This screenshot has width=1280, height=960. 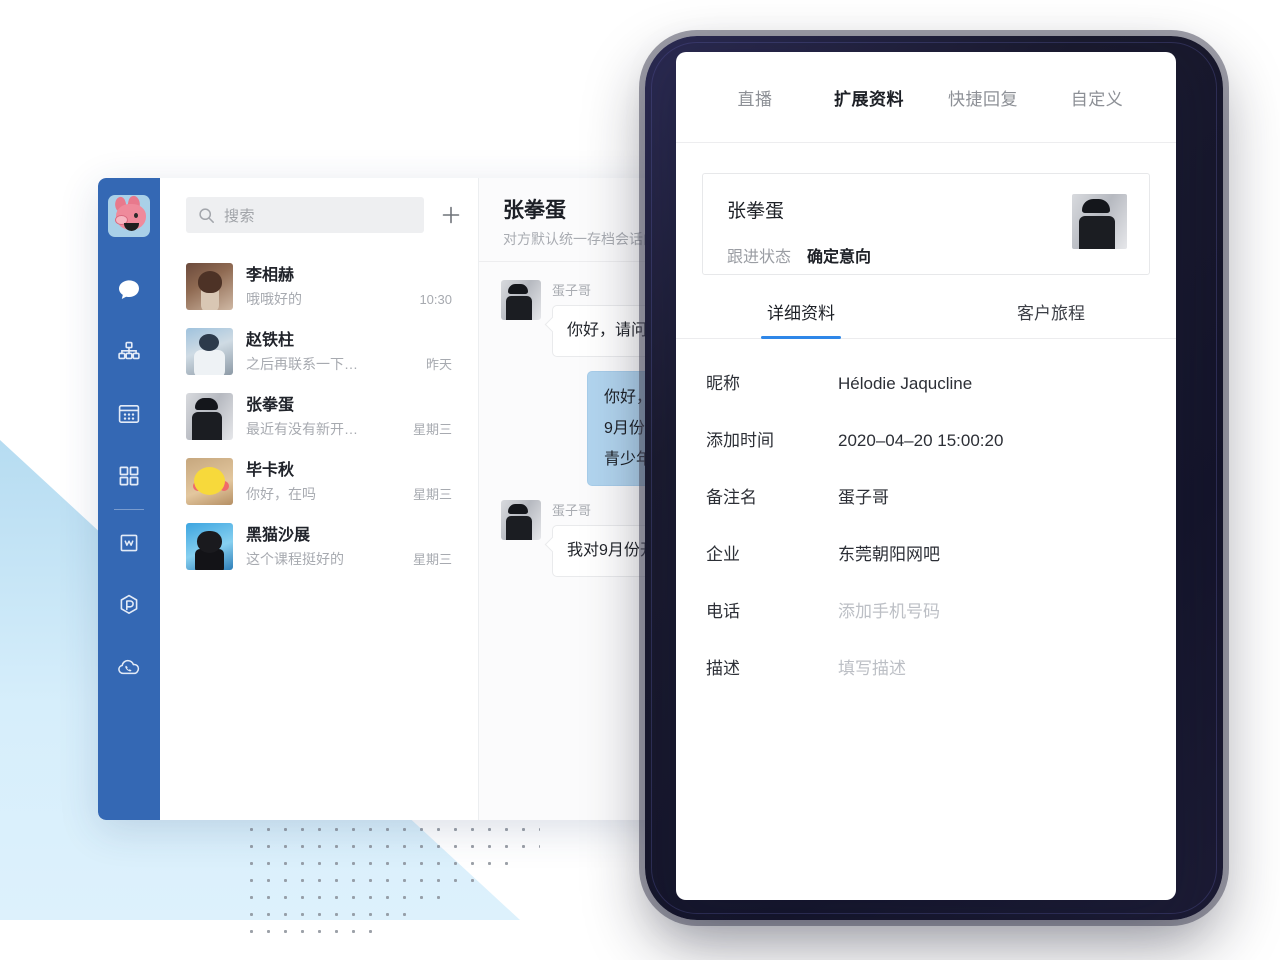 What do you see at coordinates (869, 97) in the screenshot?
I see `profile-tab: 扩展资料` at bounding box center [869, 97].